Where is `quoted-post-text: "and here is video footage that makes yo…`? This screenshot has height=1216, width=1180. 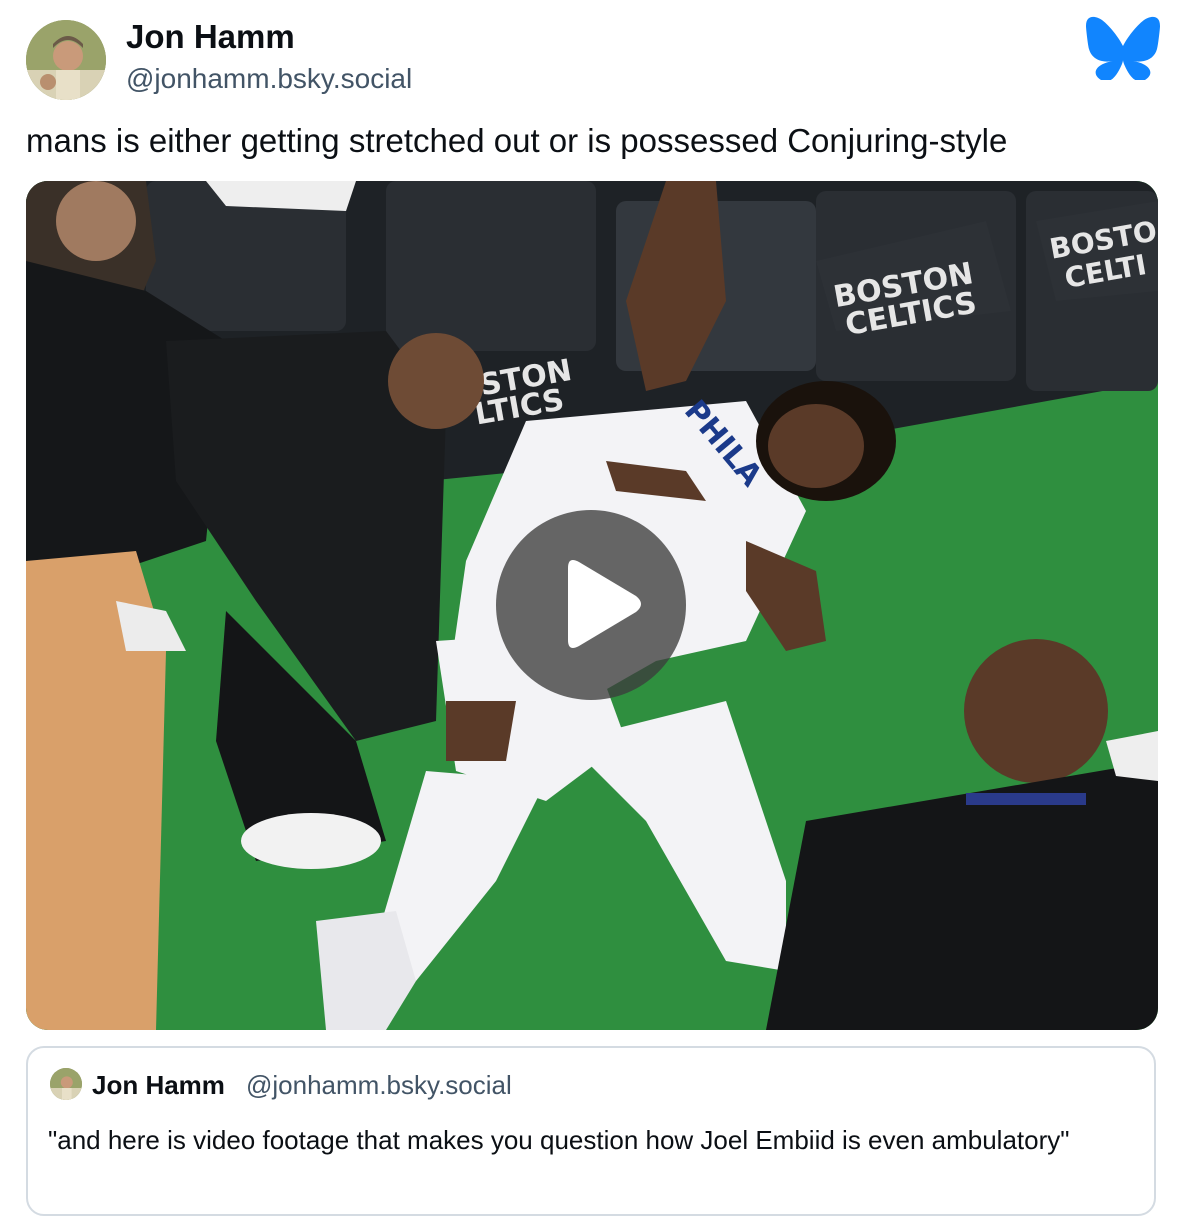 quoted-post-text: "and here is video footage that makes yo… is located at coordinates (559, 1140).